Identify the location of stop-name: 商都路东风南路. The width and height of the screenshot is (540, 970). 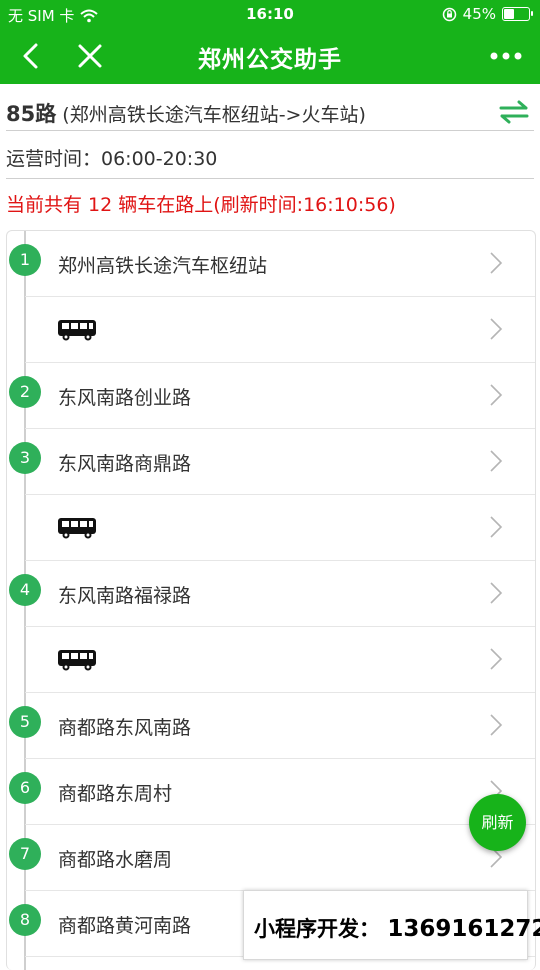
(125, 728).